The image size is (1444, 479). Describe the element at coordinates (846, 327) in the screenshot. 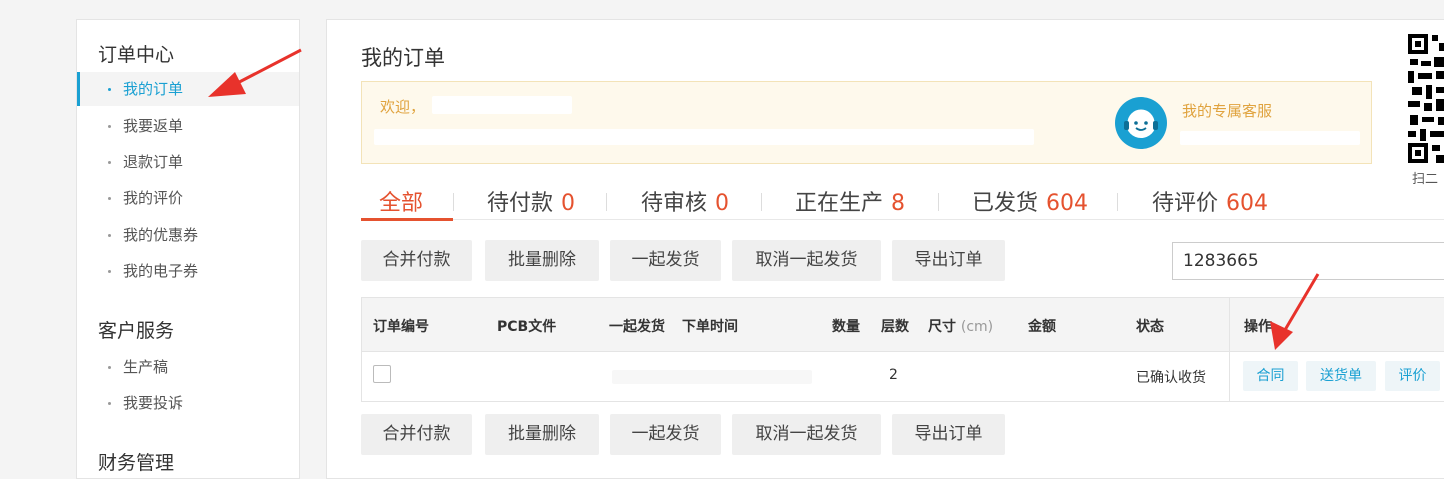

I see `col-quantity: 数量` at that location.